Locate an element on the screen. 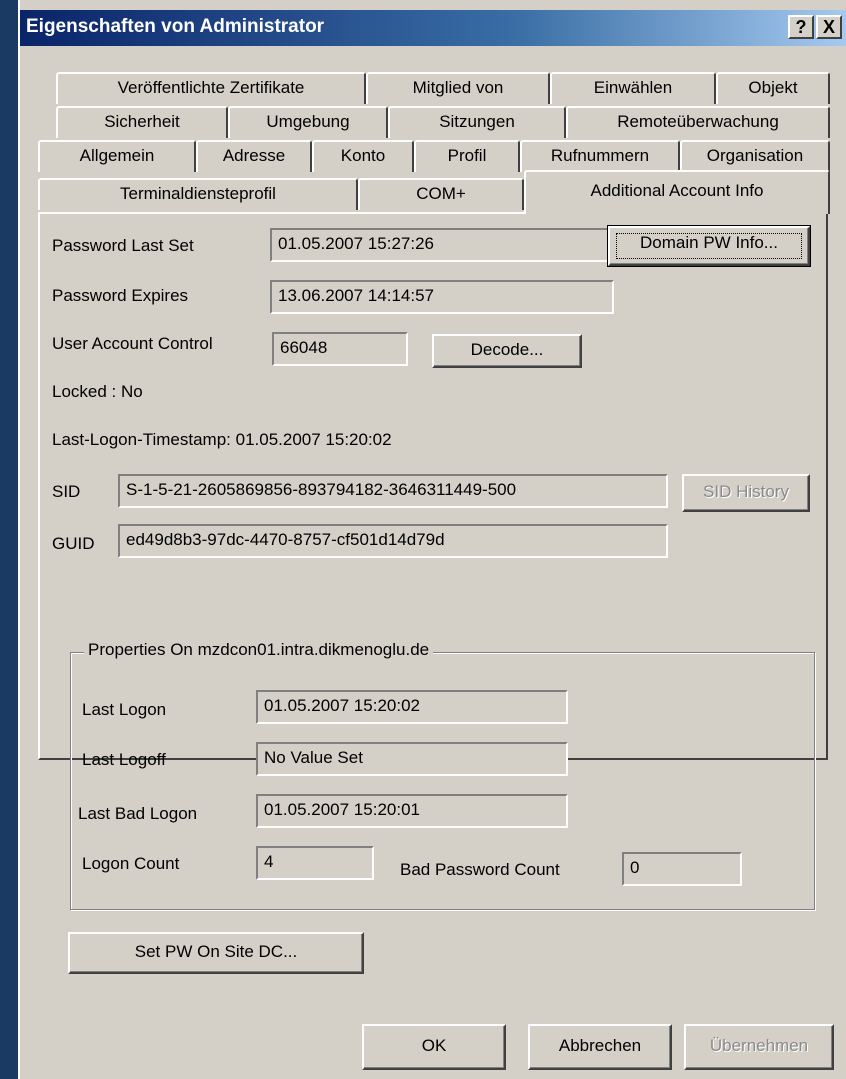  tab-environment: Umgebung is located at coordinates (308, 122).